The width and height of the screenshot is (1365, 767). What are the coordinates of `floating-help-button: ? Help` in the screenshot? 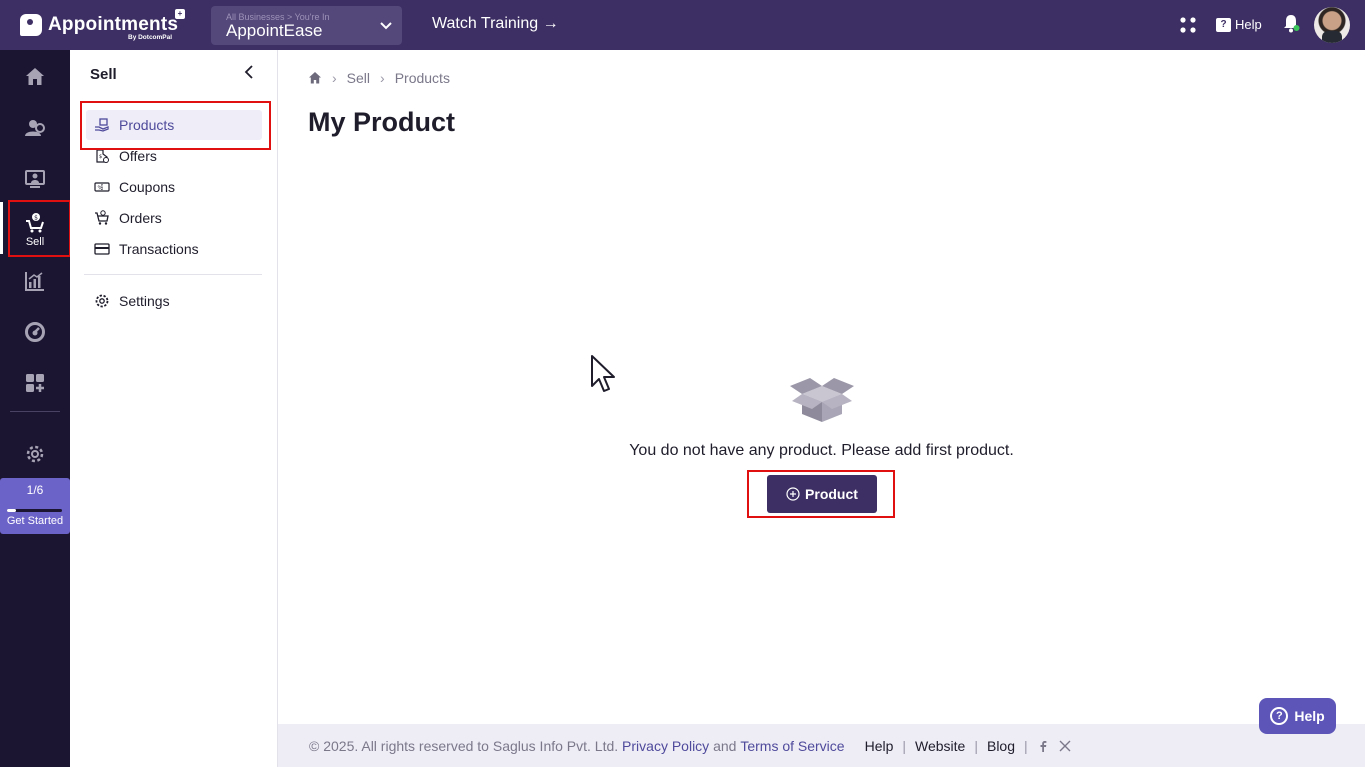 It's located at (1297, 716).